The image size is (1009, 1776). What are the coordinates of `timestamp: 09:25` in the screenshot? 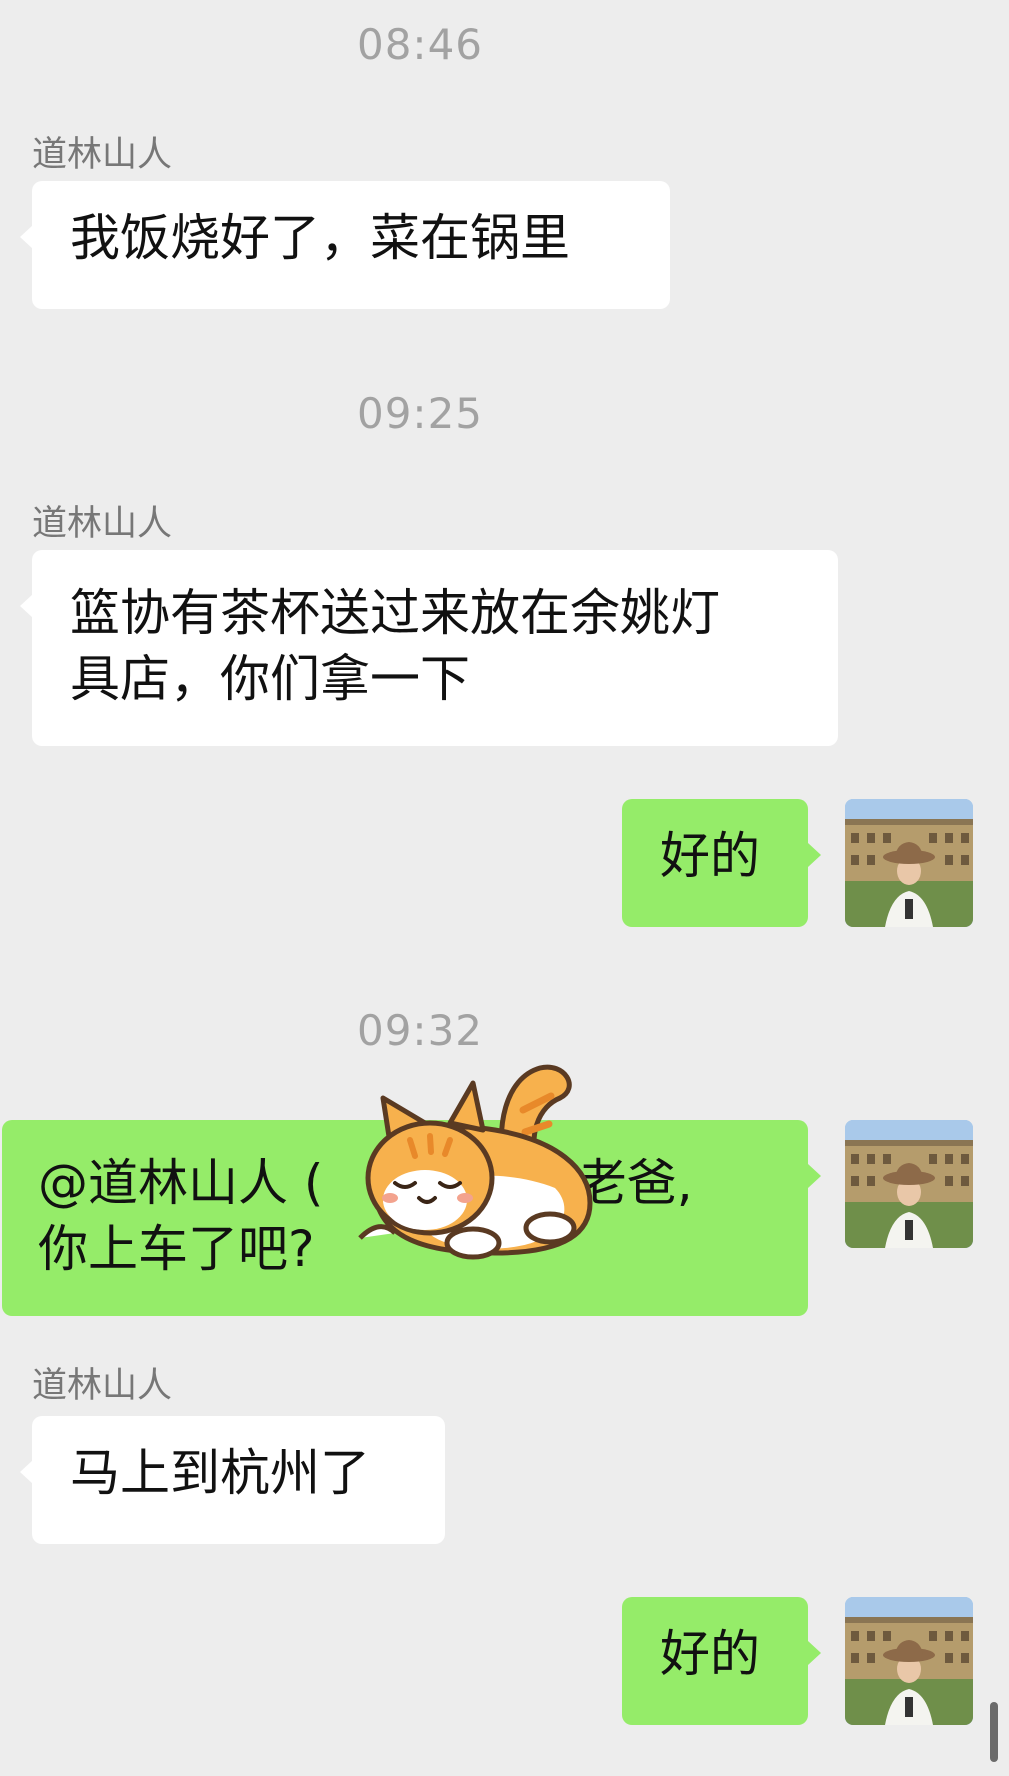 It's located at (420, 413).